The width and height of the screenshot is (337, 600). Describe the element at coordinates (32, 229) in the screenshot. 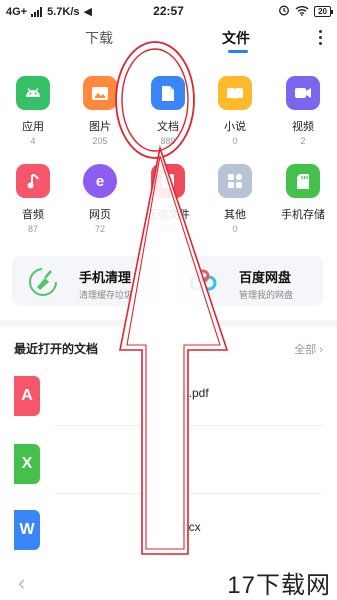

I see `category-count: 87` at that location.